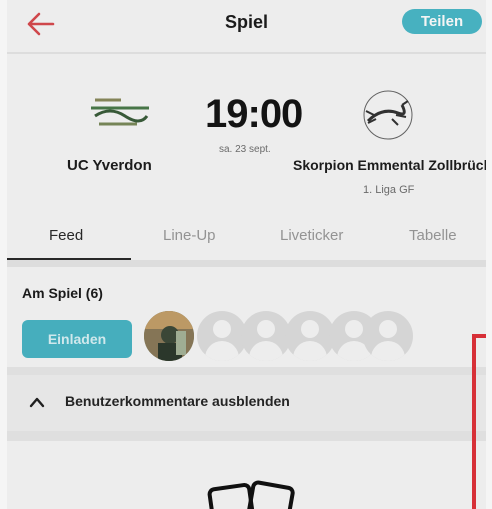  I want to click on scorpion-logo, so click(388, 115).